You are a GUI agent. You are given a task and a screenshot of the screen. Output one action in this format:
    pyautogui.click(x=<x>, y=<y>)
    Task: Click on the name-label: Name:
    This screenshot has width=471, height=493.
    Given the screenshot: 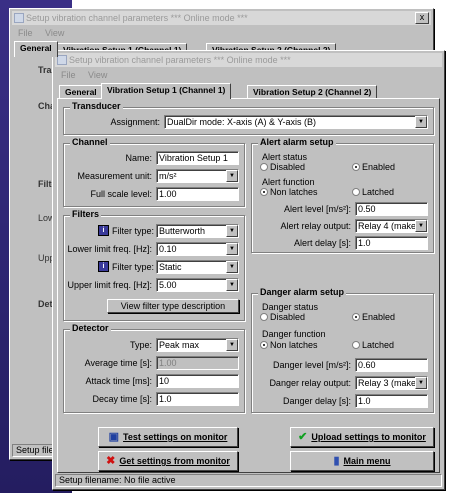 What is the action you would take?
    pyautogui.click(x=138, y=158)
    